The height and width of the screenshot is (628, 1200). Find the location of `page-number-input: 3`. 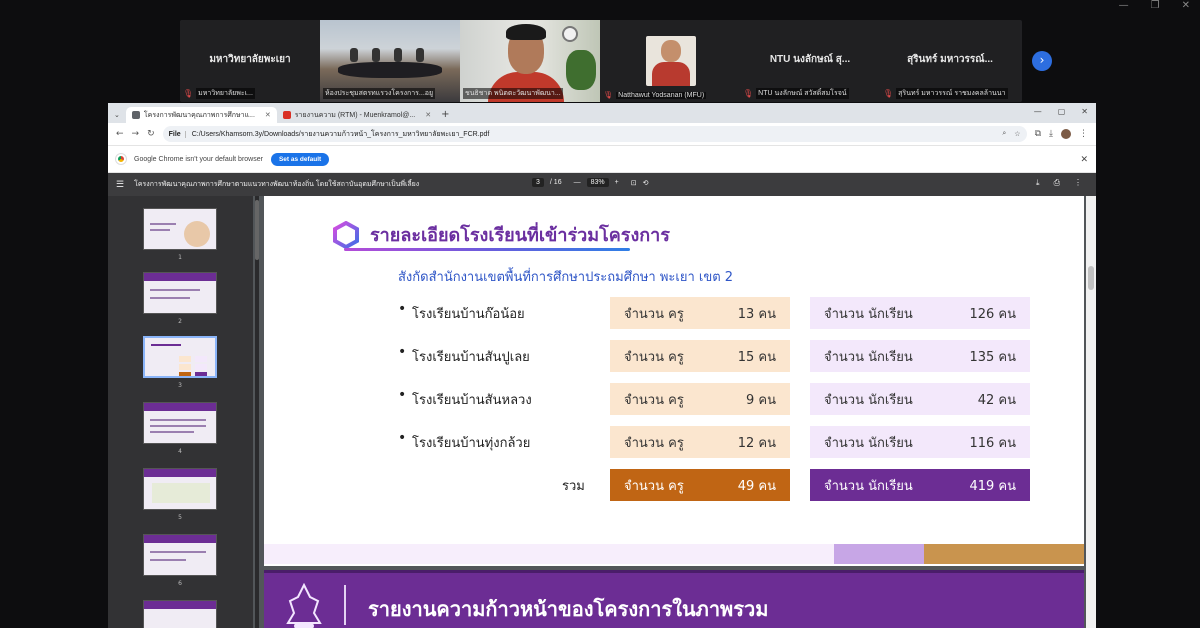

page-number-input: 3 is located at coordinates (538, 182).